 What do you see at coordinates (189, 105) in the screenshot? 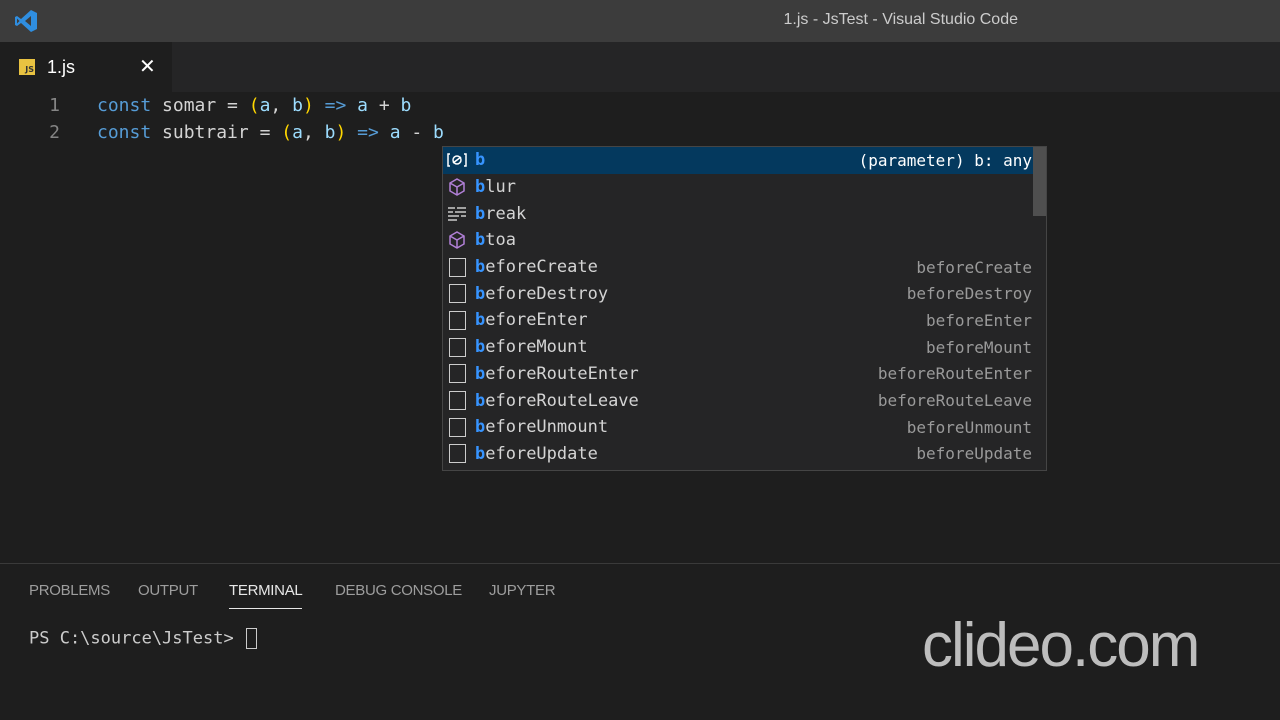
I see `code-token: somar` at bounding box center [189, 105].